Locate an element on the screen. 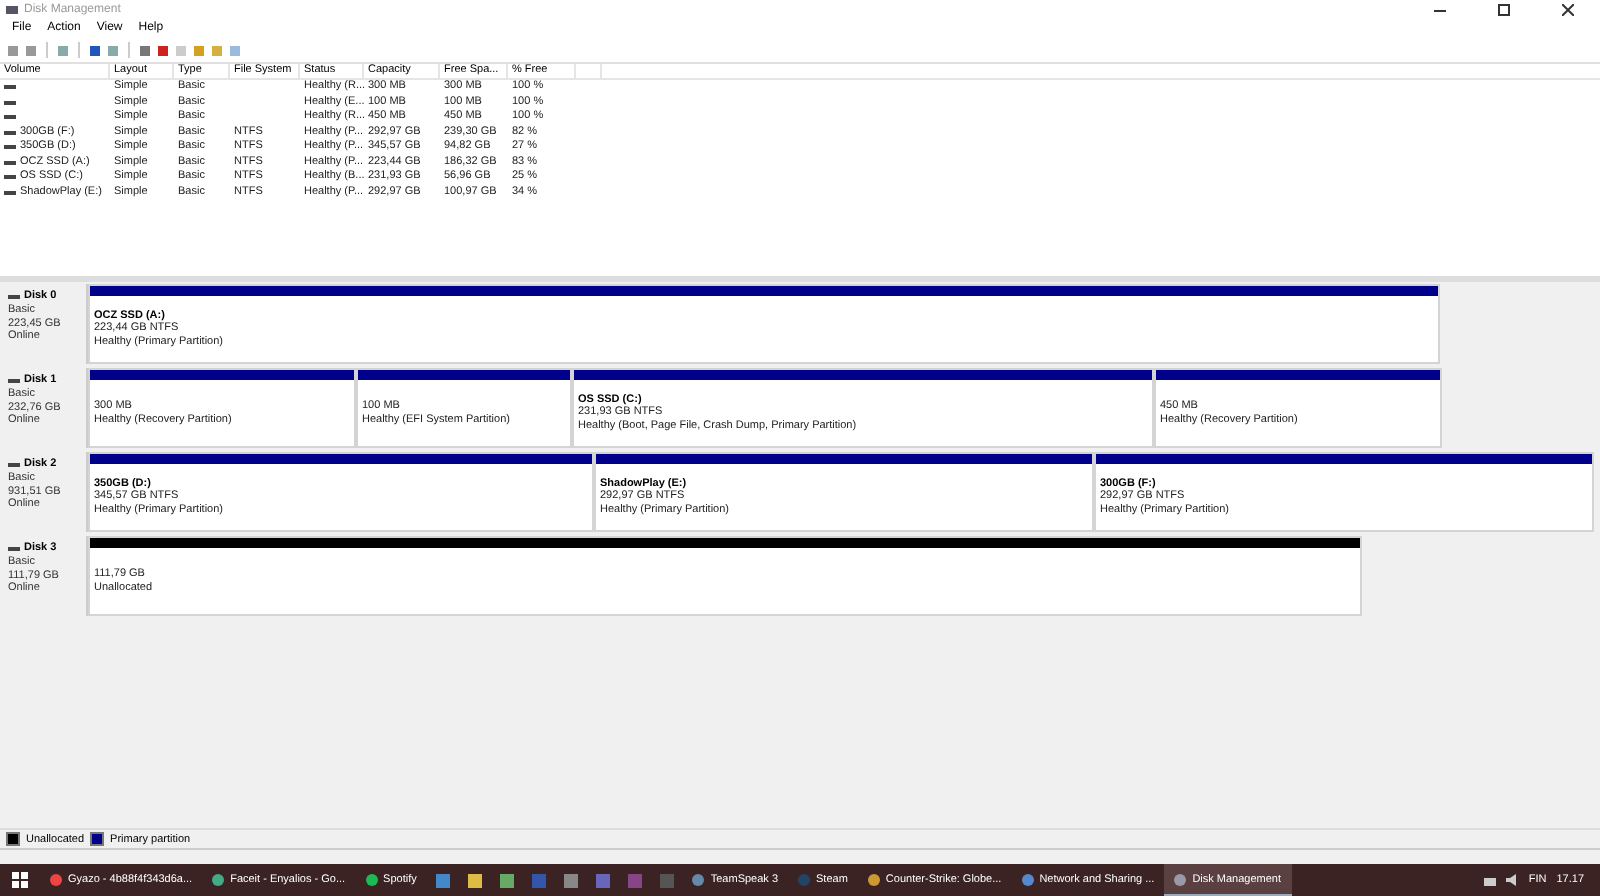 The height and width of the screenshot is (896, 1600). start-icon is located at coordinates (20, 880).